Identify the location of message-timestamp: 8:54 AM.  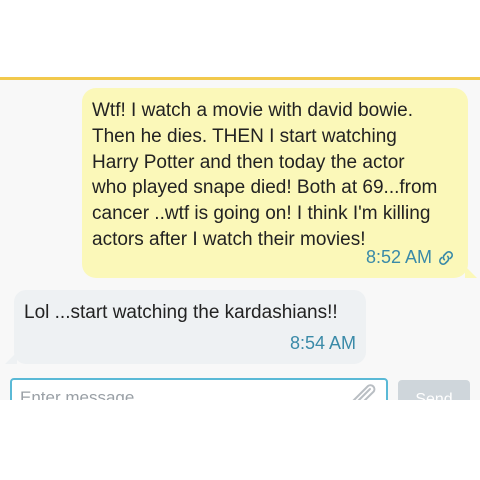
(322, 343).